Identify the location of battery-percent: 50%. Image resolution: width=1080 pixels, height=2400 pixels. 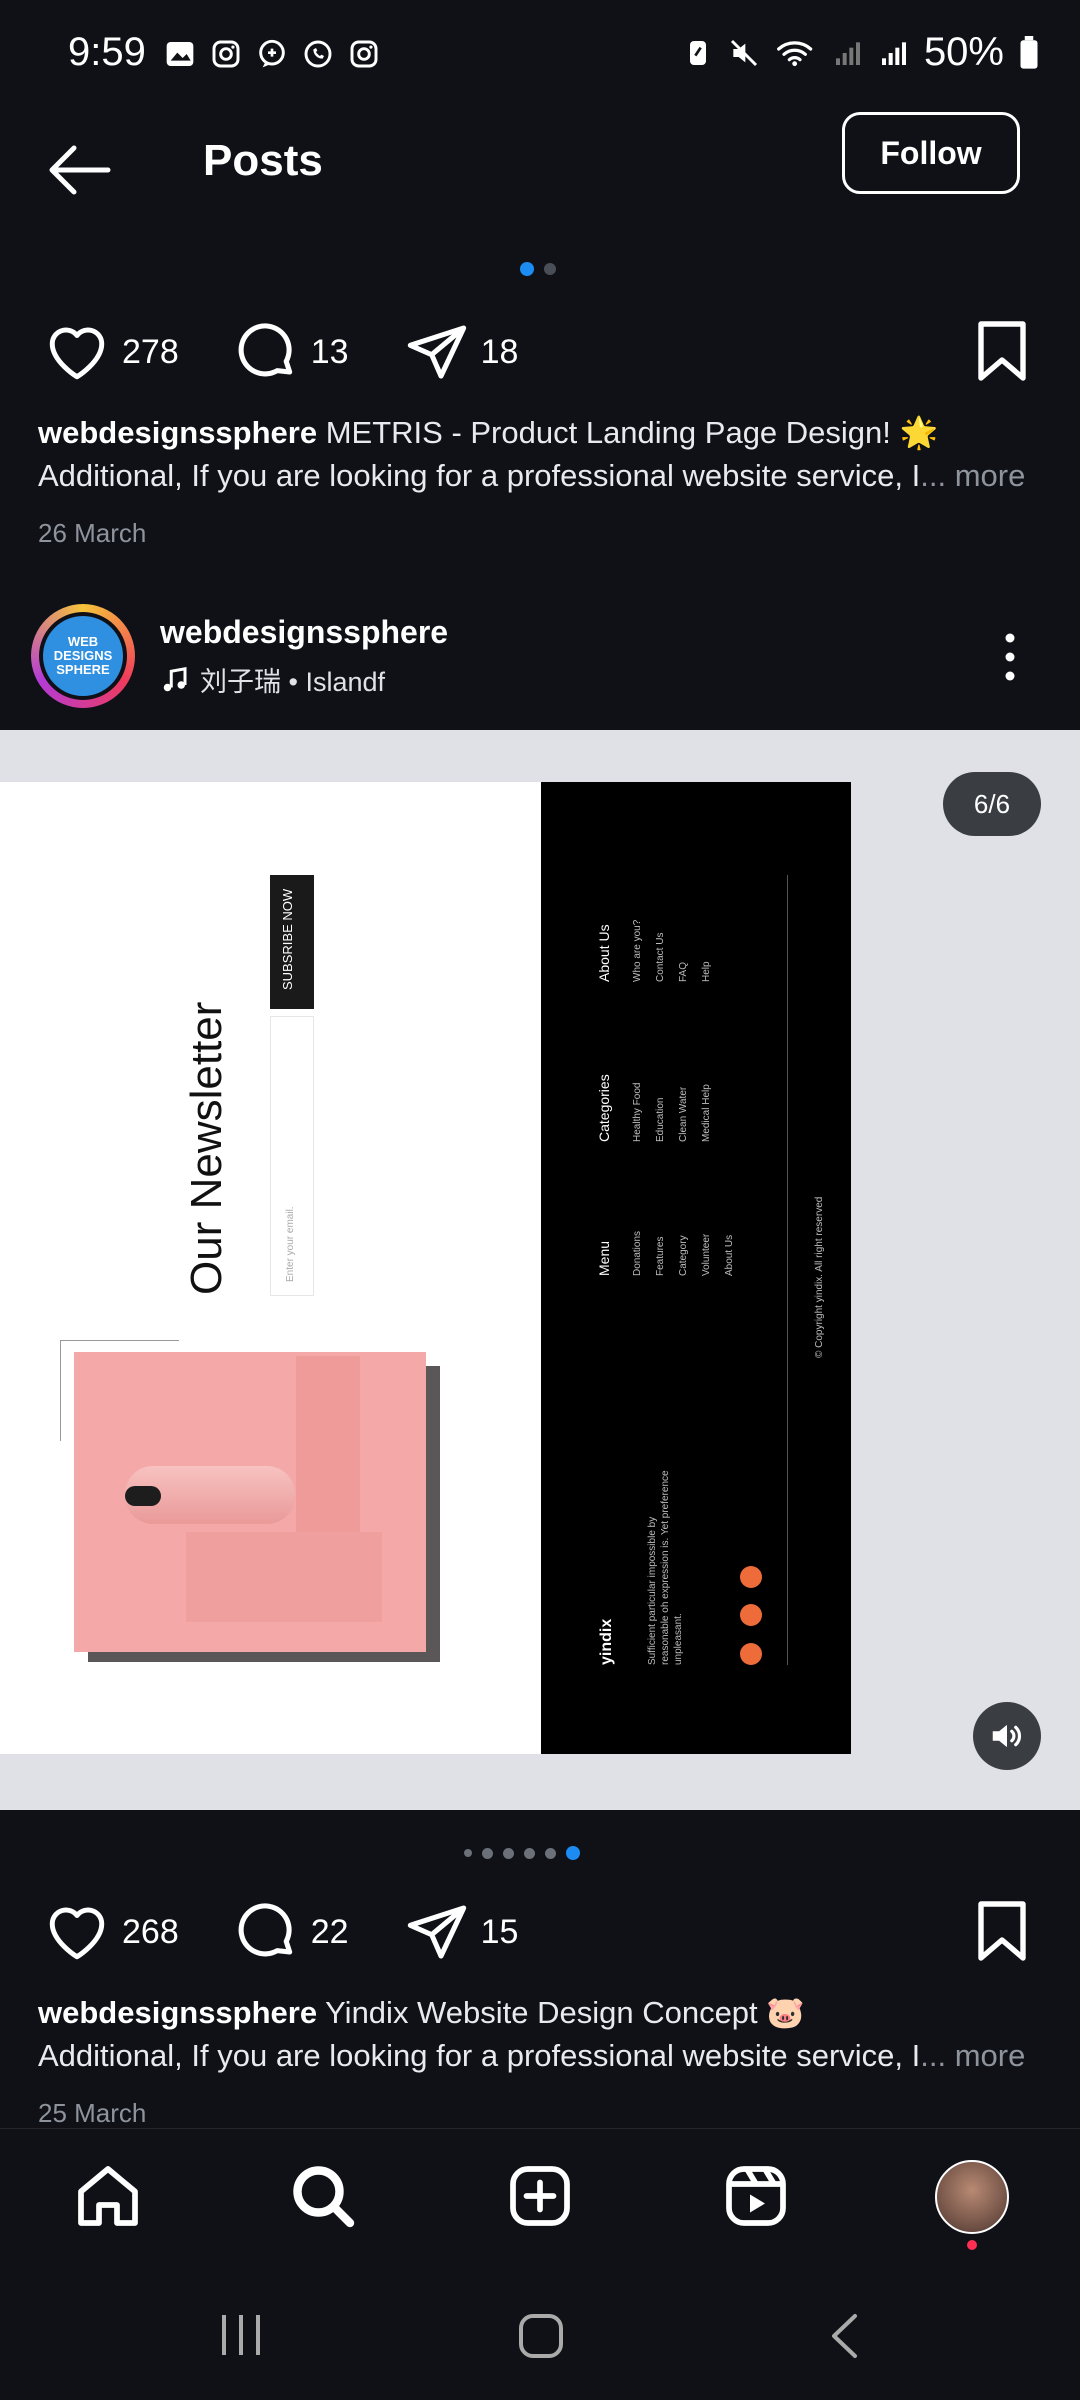
(963, 52).